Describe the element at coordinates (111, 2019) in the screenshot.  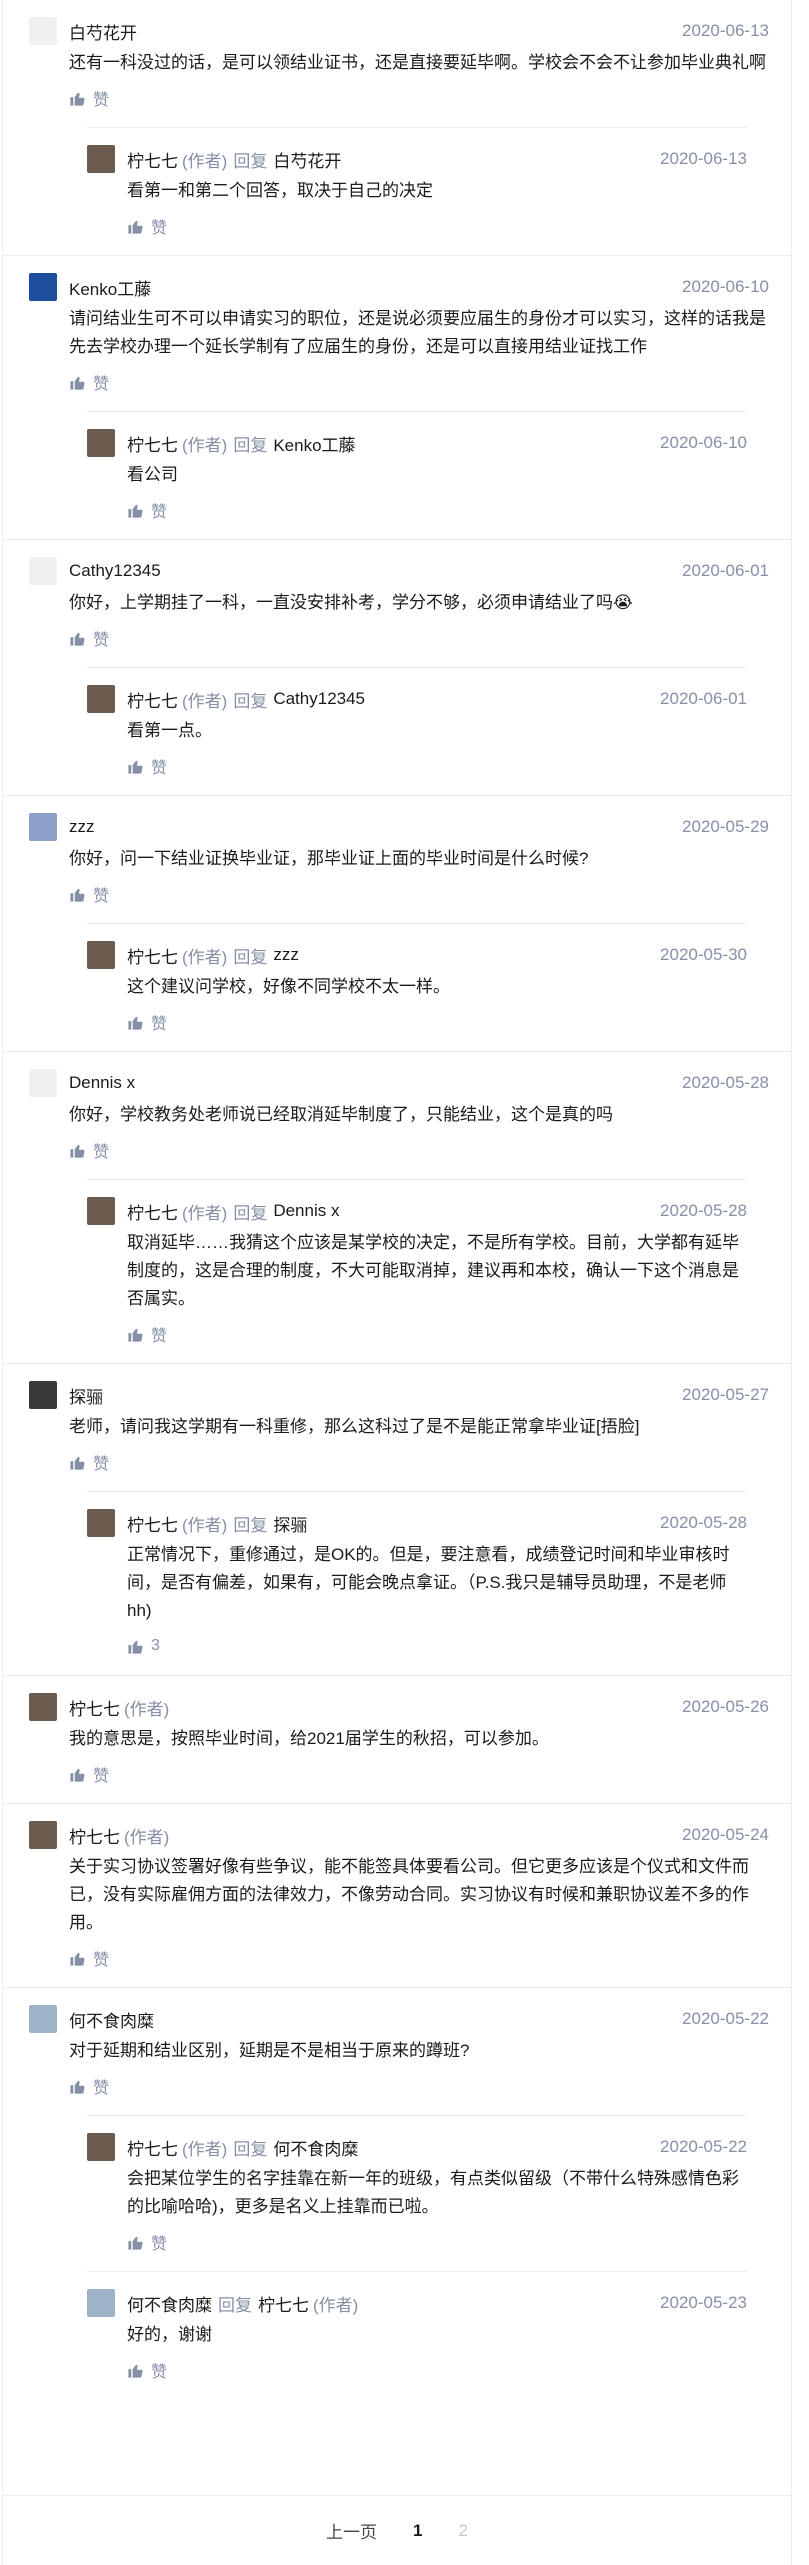
I see `commenter-name: 何不食肉糜` at that location.